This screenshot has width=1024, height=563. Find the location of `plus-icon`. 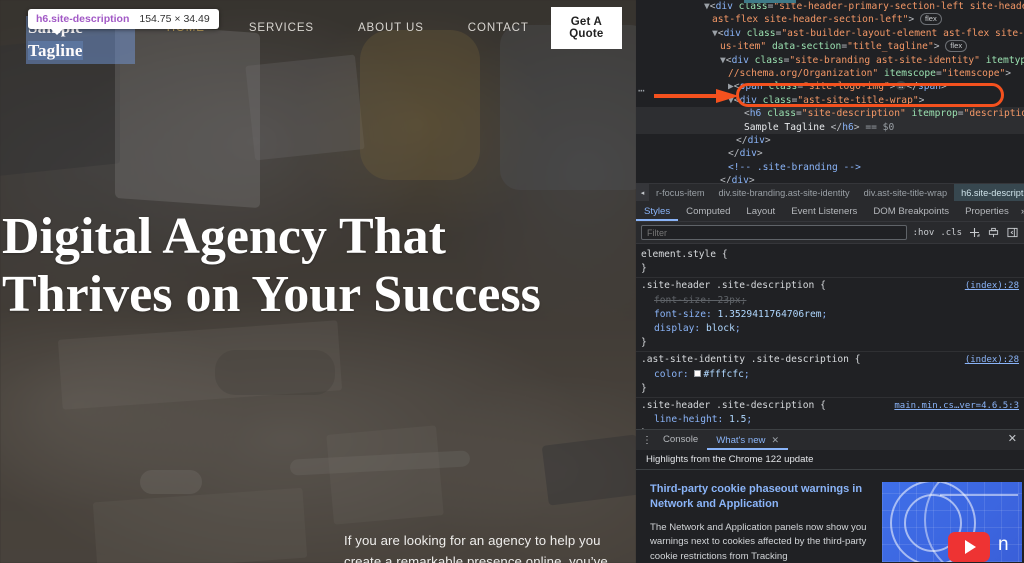

plus-icon is located at coordinates (974, 232).